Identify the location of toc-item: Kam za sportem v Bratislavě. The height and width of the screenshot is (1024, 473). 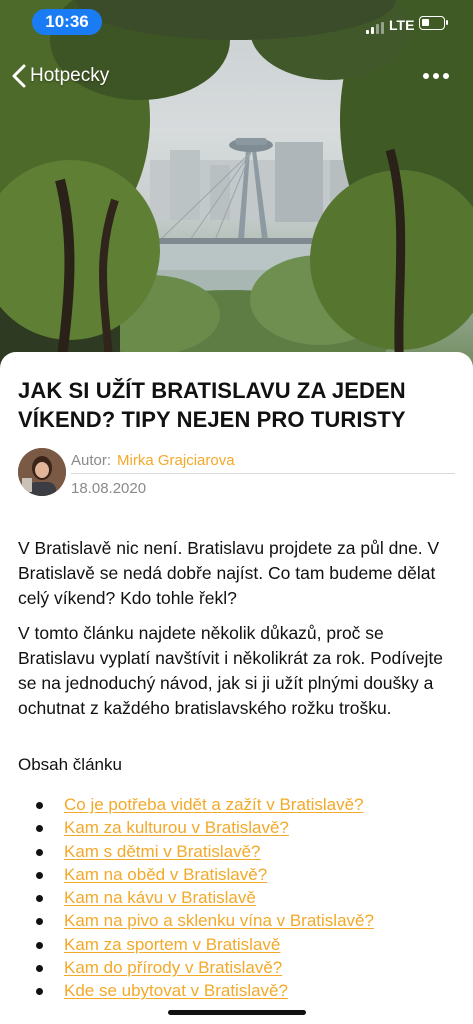
(246, 944).